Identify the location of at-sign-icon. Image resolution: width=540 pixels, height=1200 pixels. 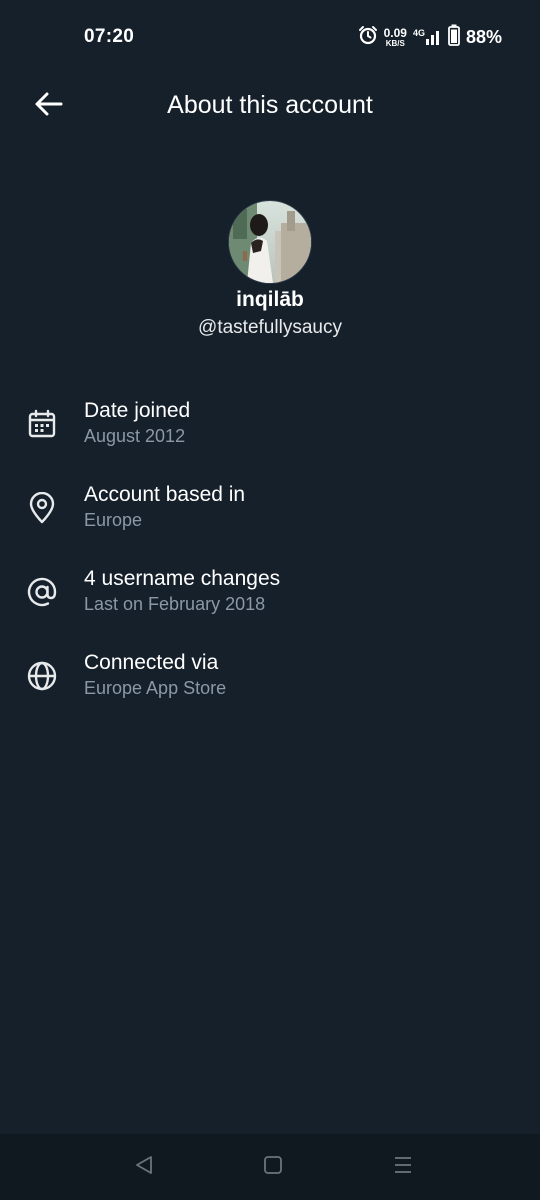
(42, 592).